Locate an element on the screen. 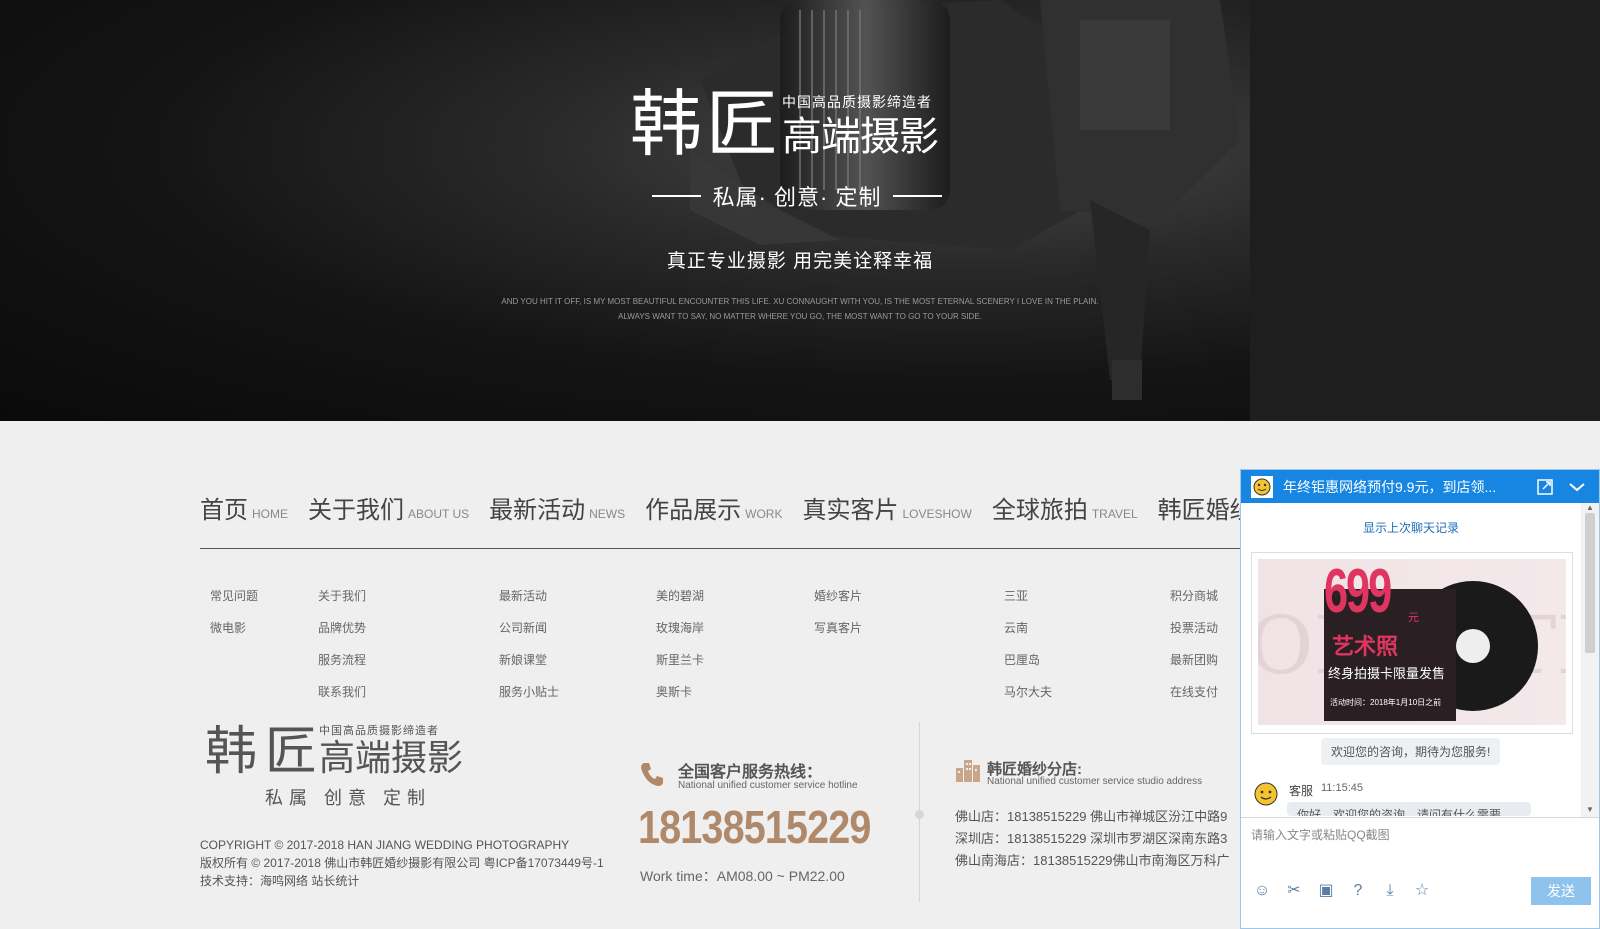 Image resolution: width=1600 pixels, height=929 pixels. submenu-col-about: 关于我们 品牌优势 服务流程 联系我们 is located at coordinates (342, 644).